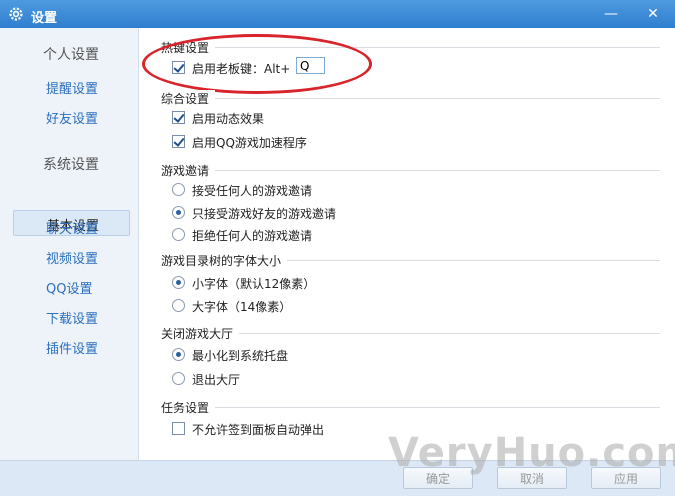  I want to click on sidebar-item-video: 视频设置, so click(72, 257).